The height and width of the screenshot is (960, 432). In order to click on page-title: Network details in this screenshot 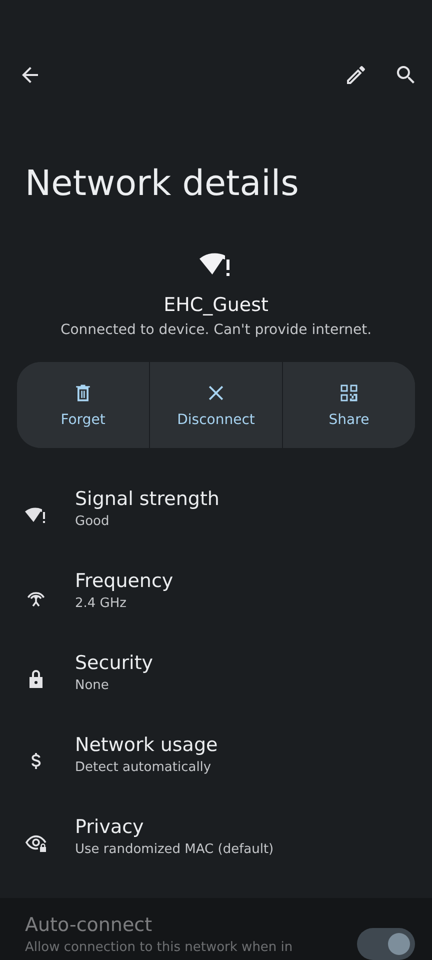, I will do `click(162, 184)`.